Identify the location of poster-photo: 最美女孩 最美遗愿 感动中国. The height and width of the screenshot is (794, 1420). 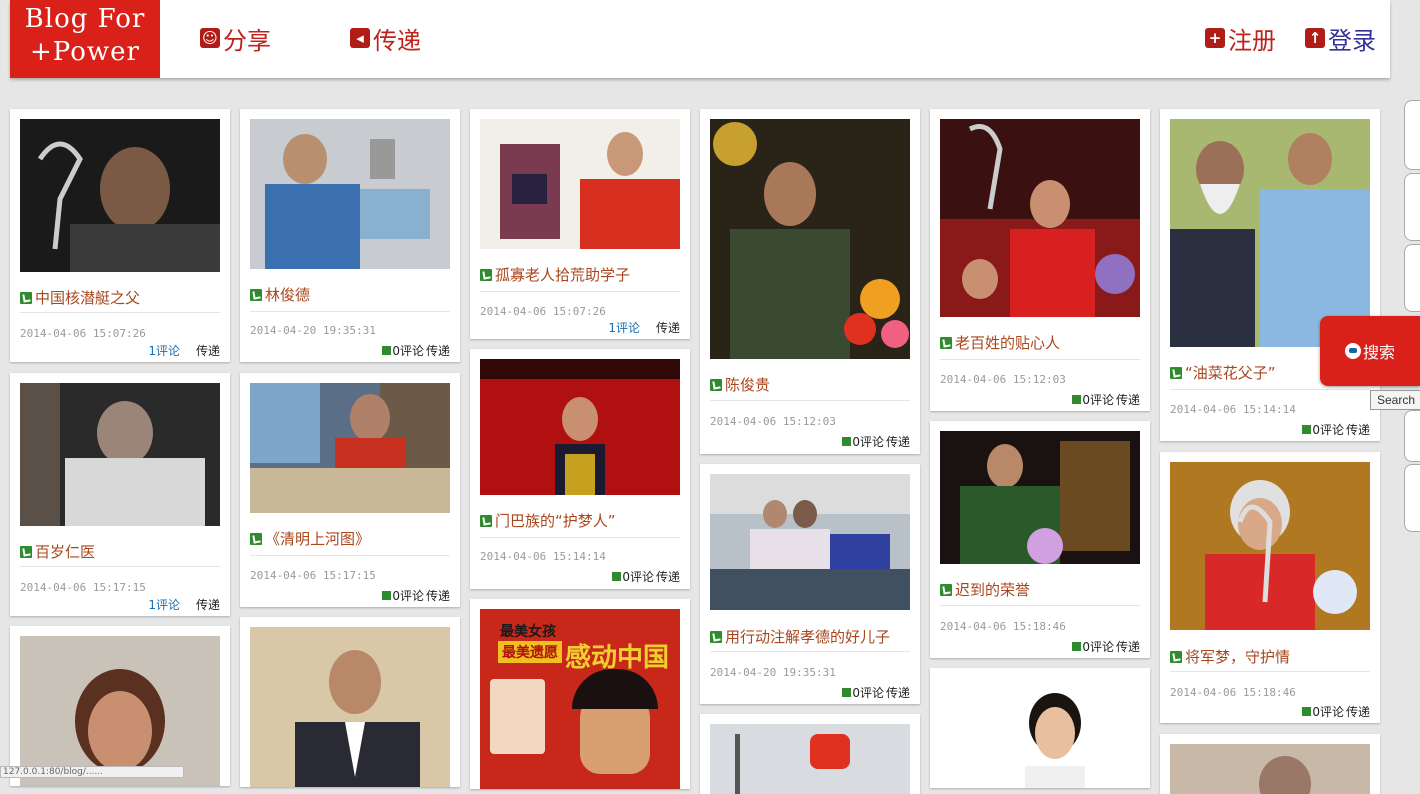
(580, 699).